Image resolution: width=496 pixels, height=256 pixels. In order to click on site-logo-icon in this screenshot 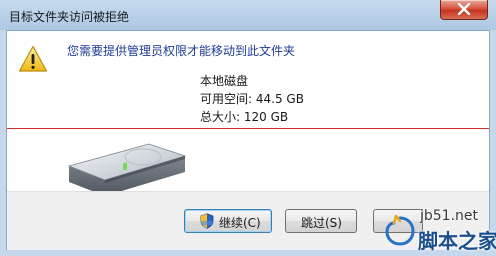, I will do `click(400, 230)`.